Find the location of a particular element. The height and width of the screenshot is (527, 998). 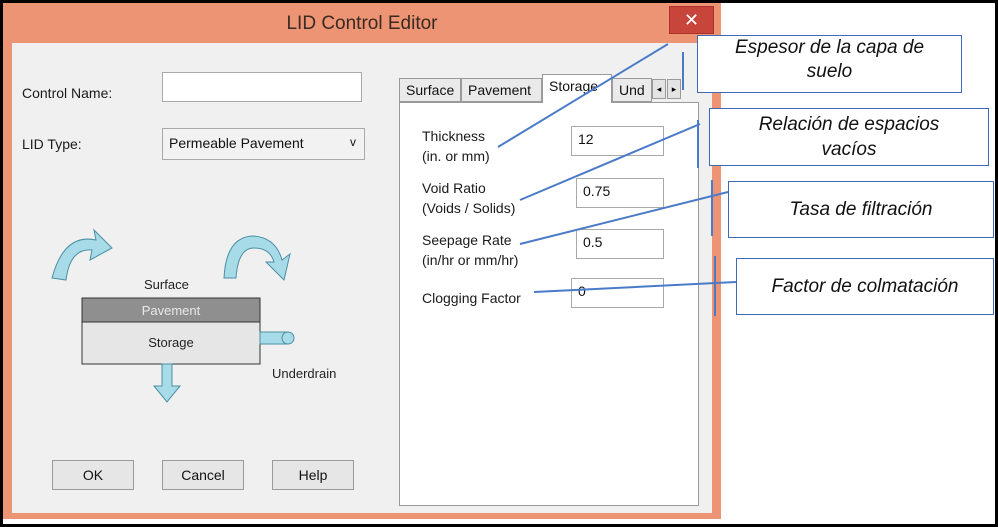

callout-seepage-rate: Tasa de filtración is located at coordinates (861, 209).